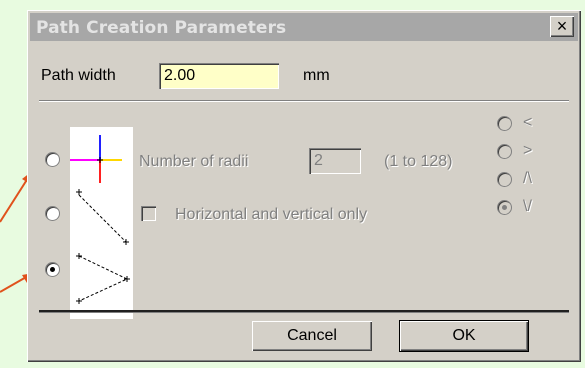 The height and width of the screenshot is (368, 585). Describe the element at coordinates (219, 76) in the screenshot. I see `path-width-input: 2.00` at that location.